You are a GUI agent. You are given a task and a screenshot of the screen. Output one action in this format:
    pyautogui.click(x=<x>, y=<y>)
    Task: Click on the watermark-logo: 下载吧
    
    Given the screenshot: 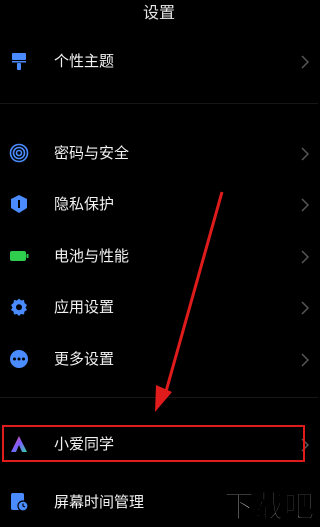 What is the action you would take?
    pyautogui.click(x=256, y=507)
    